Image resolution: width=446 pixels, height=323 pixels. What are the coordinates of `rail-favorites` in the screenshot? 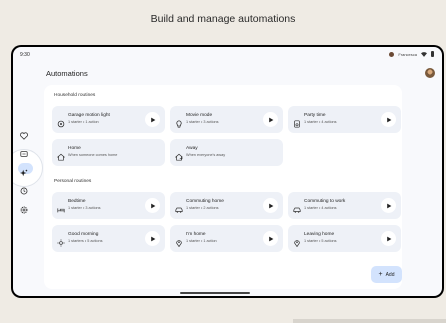 It's located at (24, 136).